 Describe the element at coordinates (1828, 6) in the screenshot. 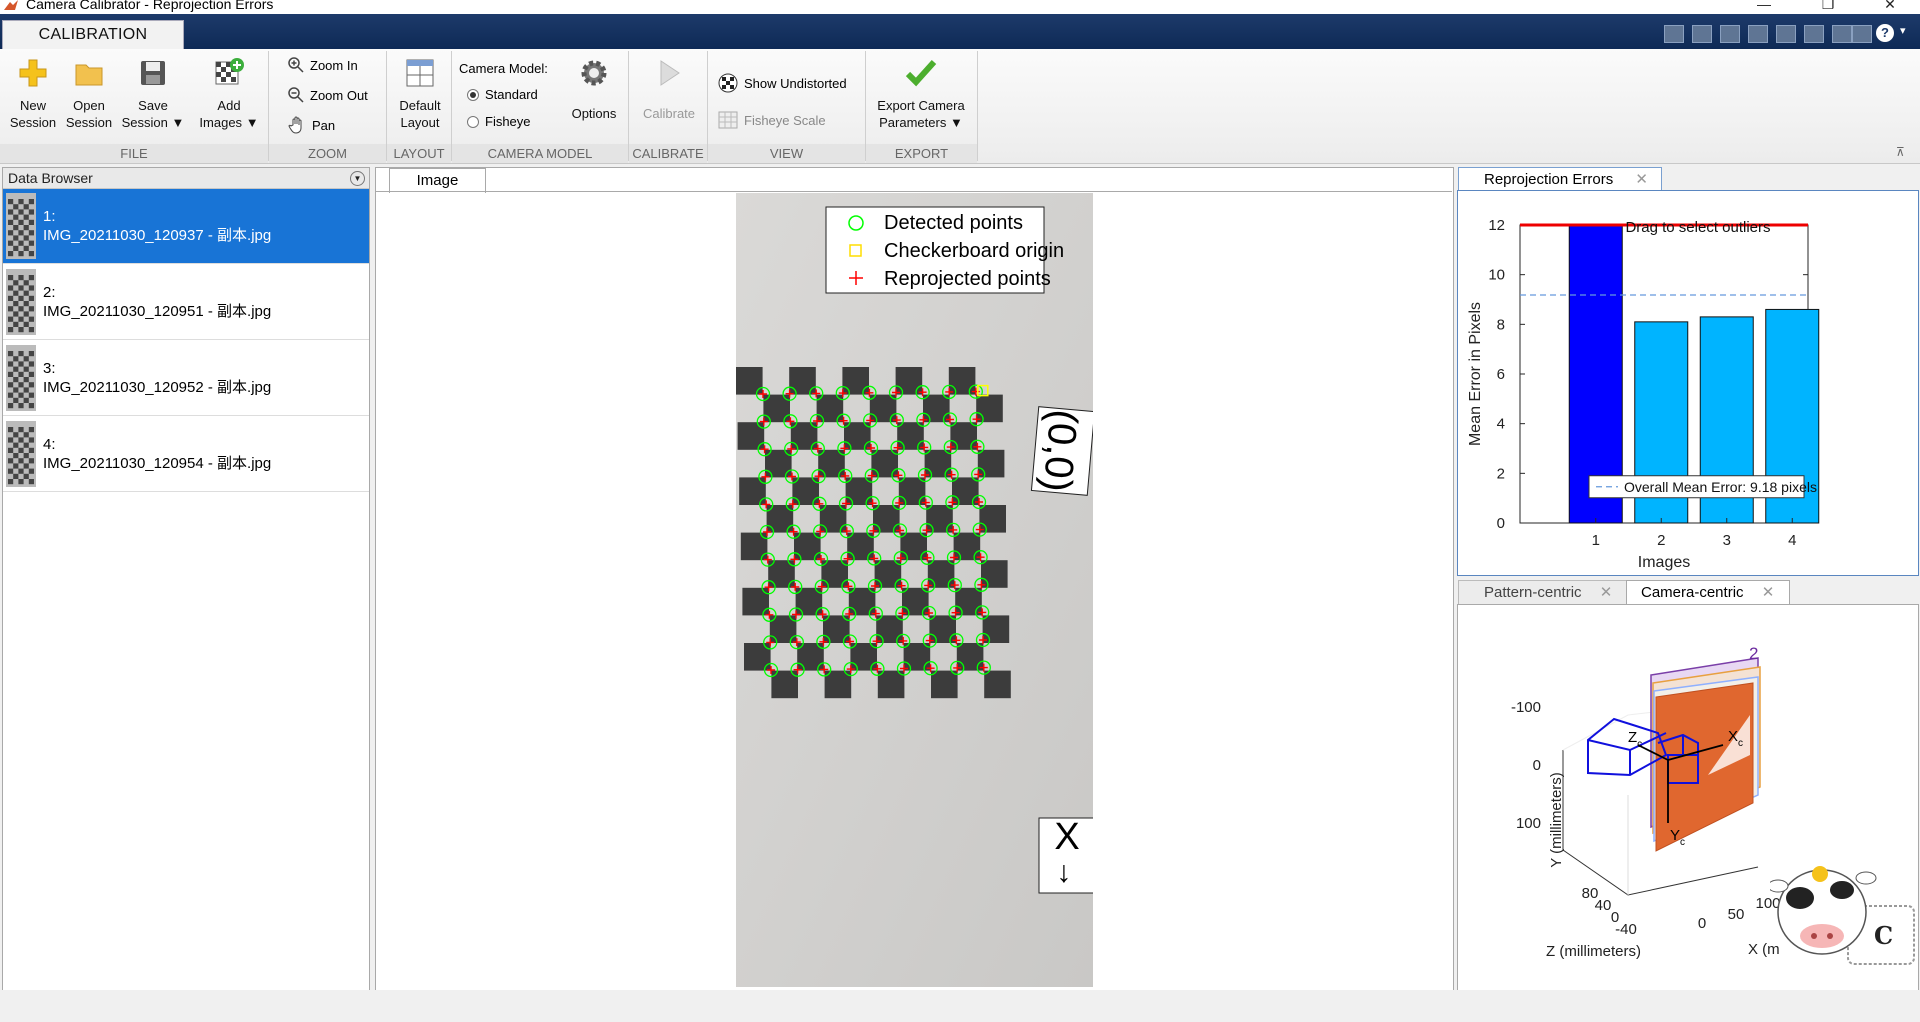

I see `restore-icon: ❐` at that location.